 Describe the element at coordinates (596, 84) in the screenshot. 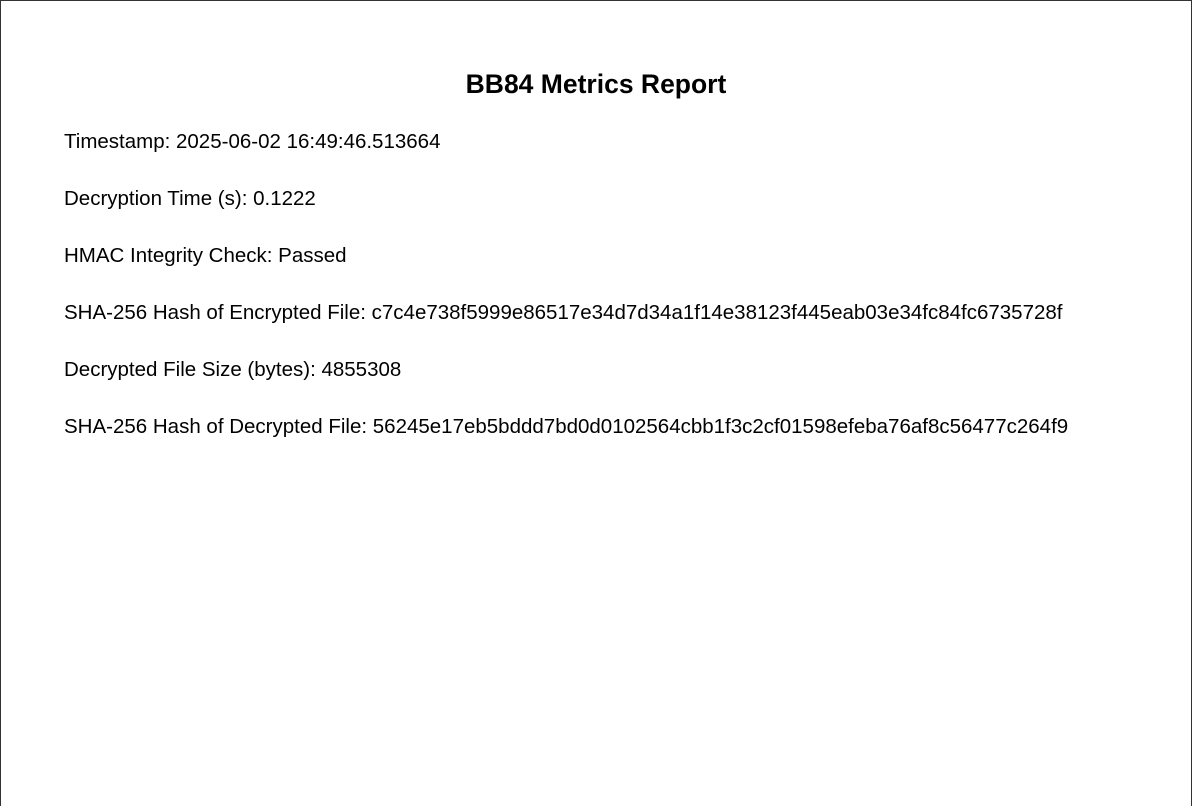

I see `report-title: BB84 Metrics Report` at that location.